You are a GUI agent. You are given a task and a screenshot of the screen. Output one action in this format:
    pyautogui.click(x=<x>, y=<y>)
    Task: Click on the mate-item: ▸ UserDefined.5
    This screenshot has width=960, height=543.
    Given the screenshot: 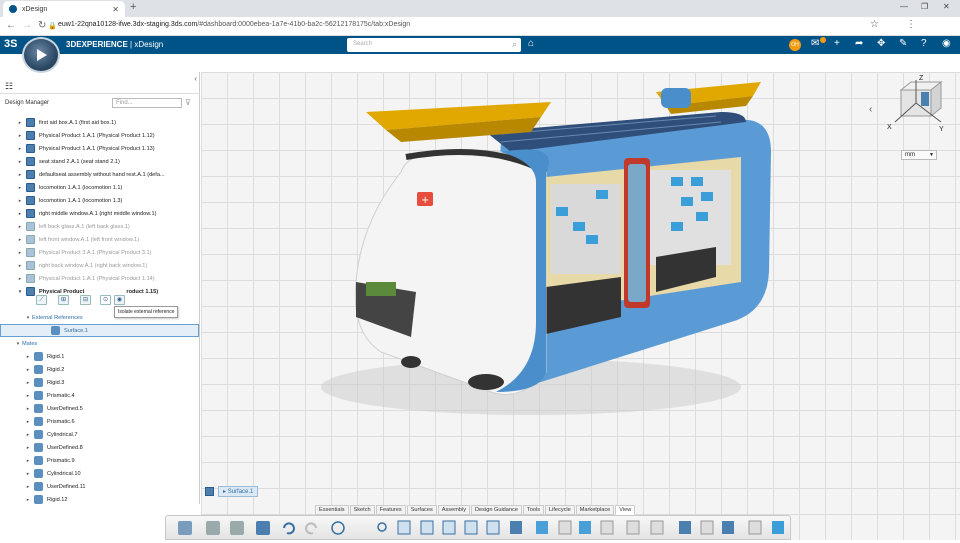 What is the action you would take?
    pyautogui.click(x=99, y=408)
    